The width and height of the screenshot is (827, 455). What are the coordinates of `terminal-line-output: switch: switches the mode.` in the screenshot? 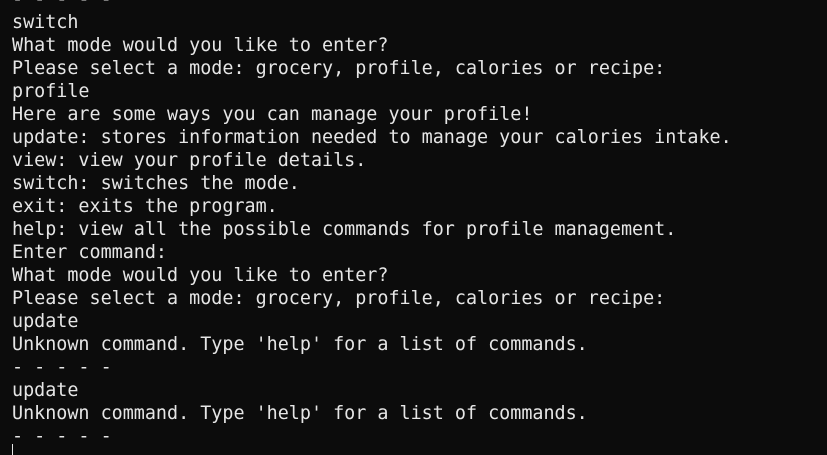 It's located at (156, 183).